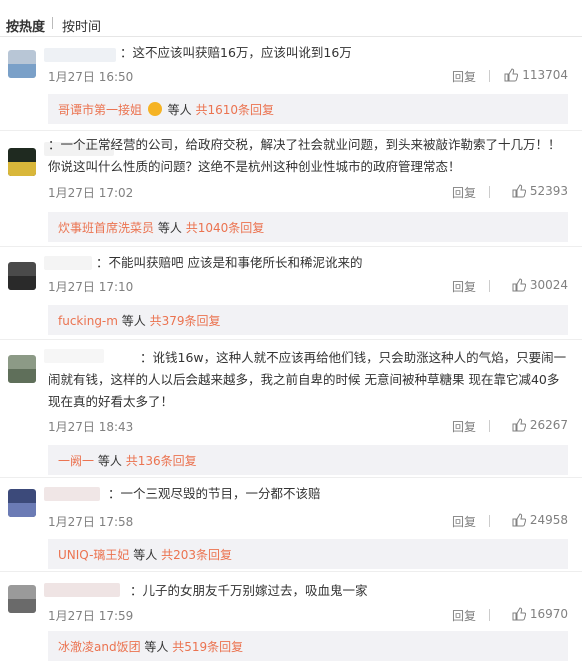  What do you see at coordinates (308, 320) in the screenshot?
I see `reply-summary: fucking-m 等人 共379条回复` at bounding box center [308, 320].